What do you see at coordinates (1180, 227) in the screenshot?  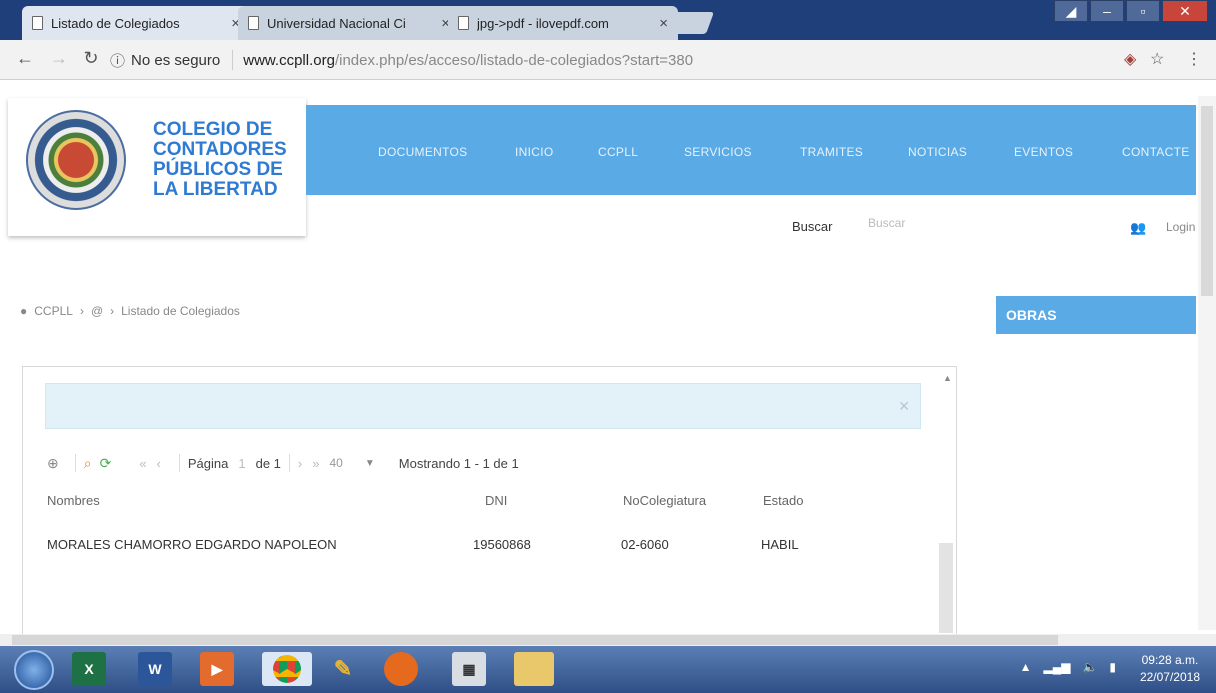 I see `login-link: Login` at bounding box center [1180, 227].